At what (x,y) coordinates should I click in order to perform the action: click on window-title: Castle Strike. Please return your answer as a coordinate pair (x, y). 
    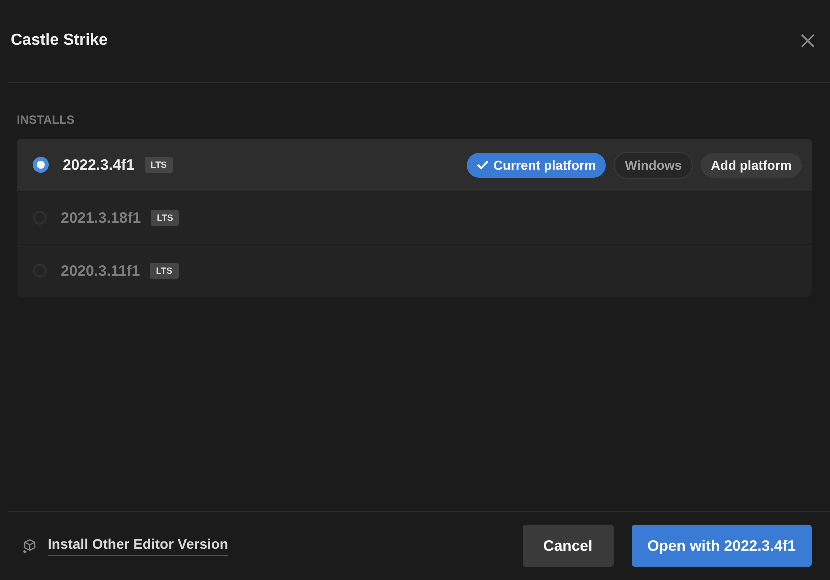
    Looking at the image, I should click on (59, 41).